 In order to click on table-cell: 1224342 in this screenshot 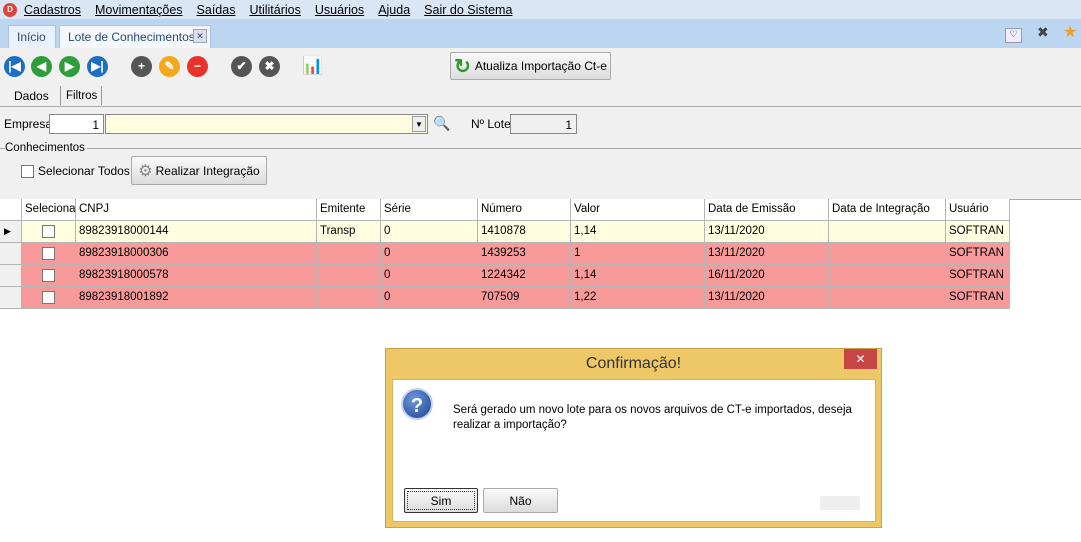, I will do `click(524, 276)`.